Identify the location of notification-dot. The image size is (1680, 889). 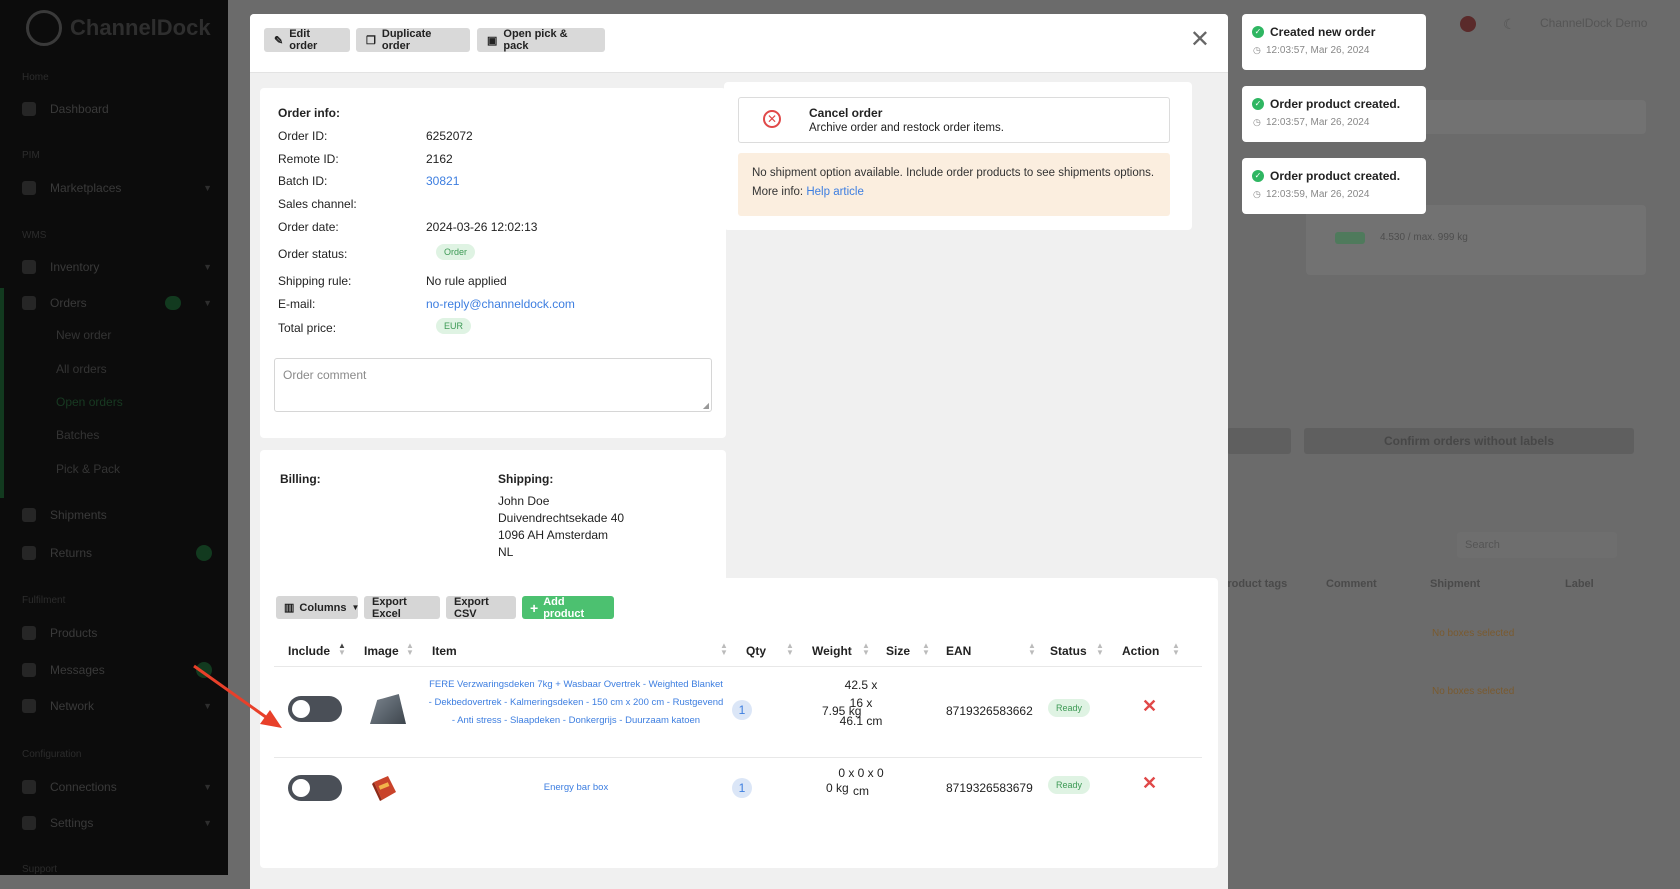
(204, 553).